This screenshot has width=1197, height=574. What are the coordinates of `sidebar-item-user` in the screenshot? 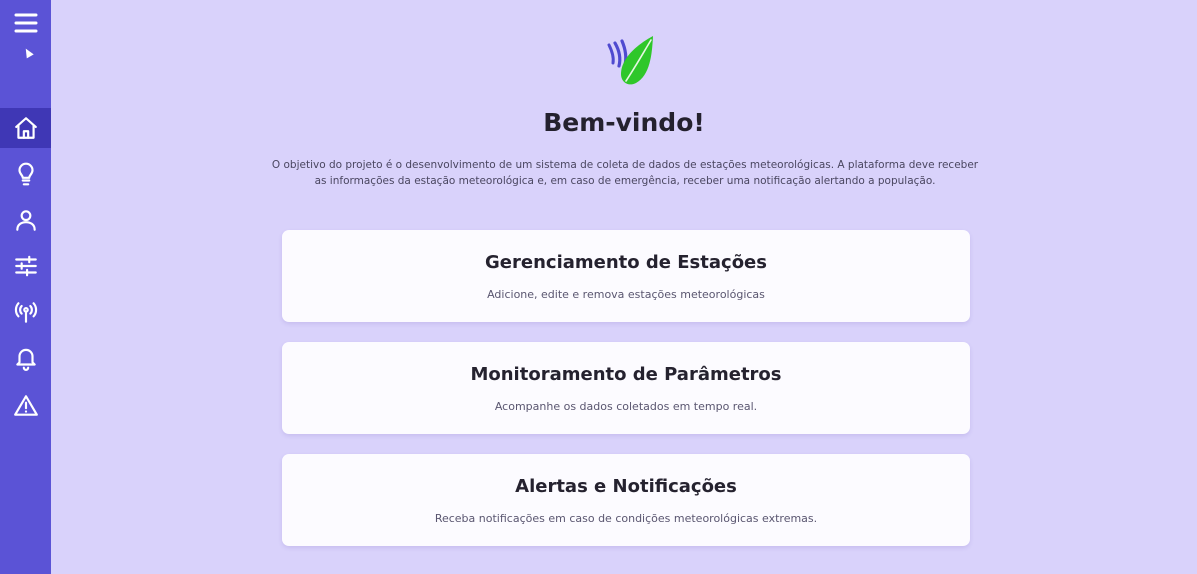 It's located at (25, 220).